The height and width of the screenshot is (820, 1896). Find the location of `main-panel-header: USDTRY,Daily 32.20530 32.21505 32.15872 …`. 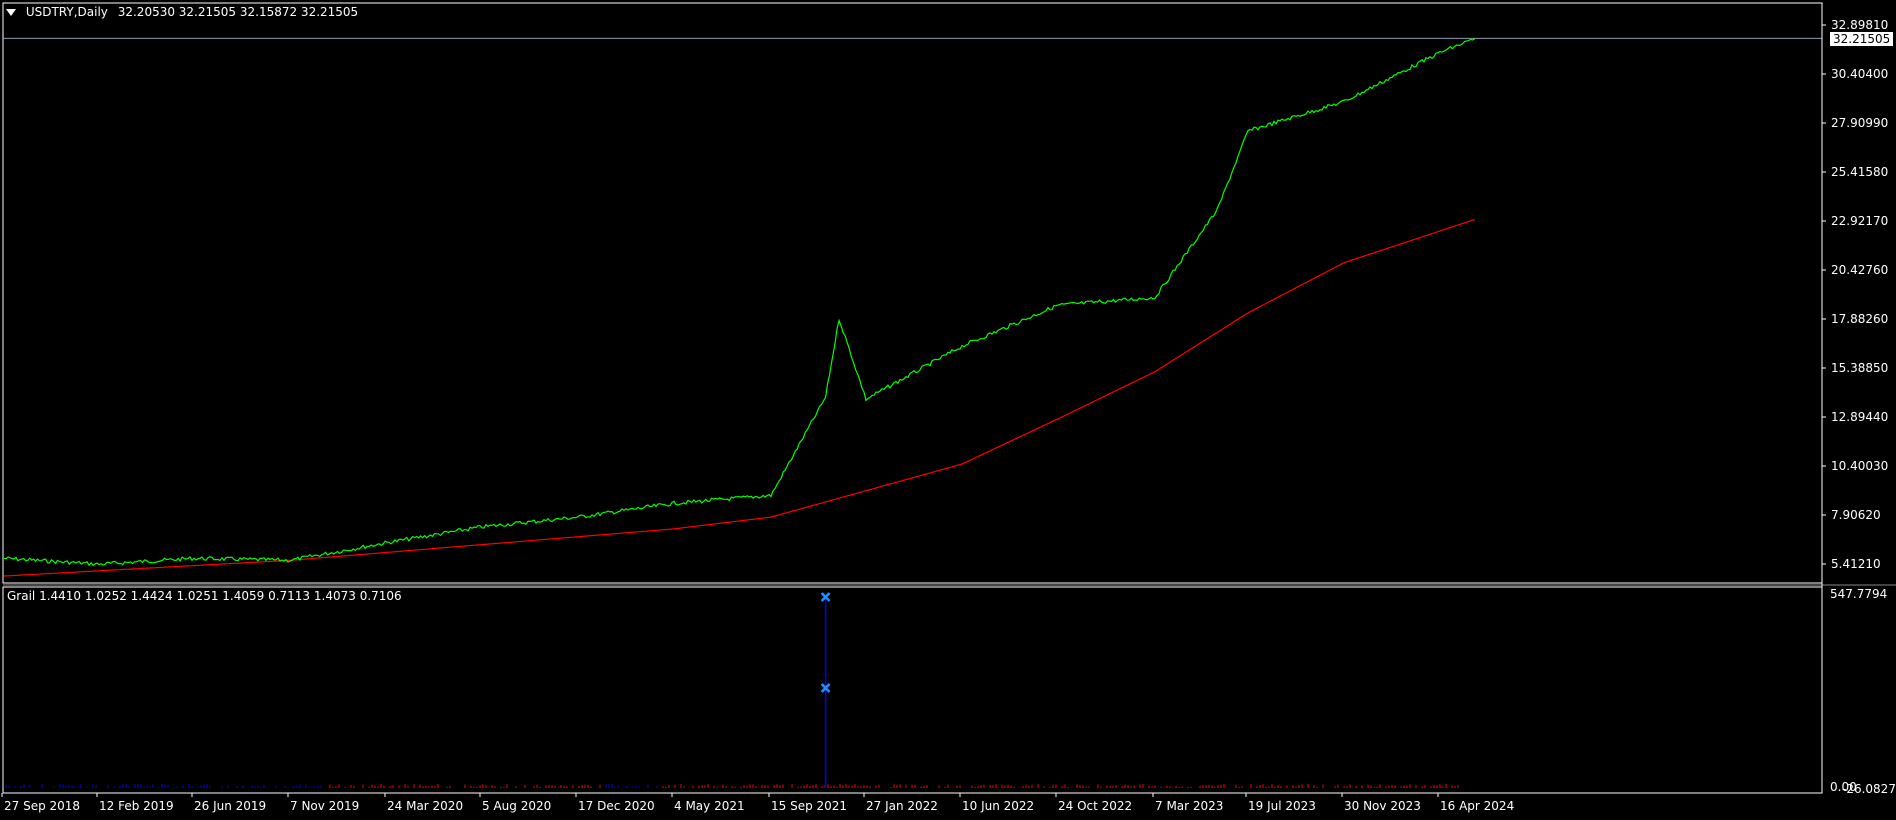

main-panel-header: USDTRY,Daily 32.20530 32.21505 32.15872 … is located at coordinates (182, 12).